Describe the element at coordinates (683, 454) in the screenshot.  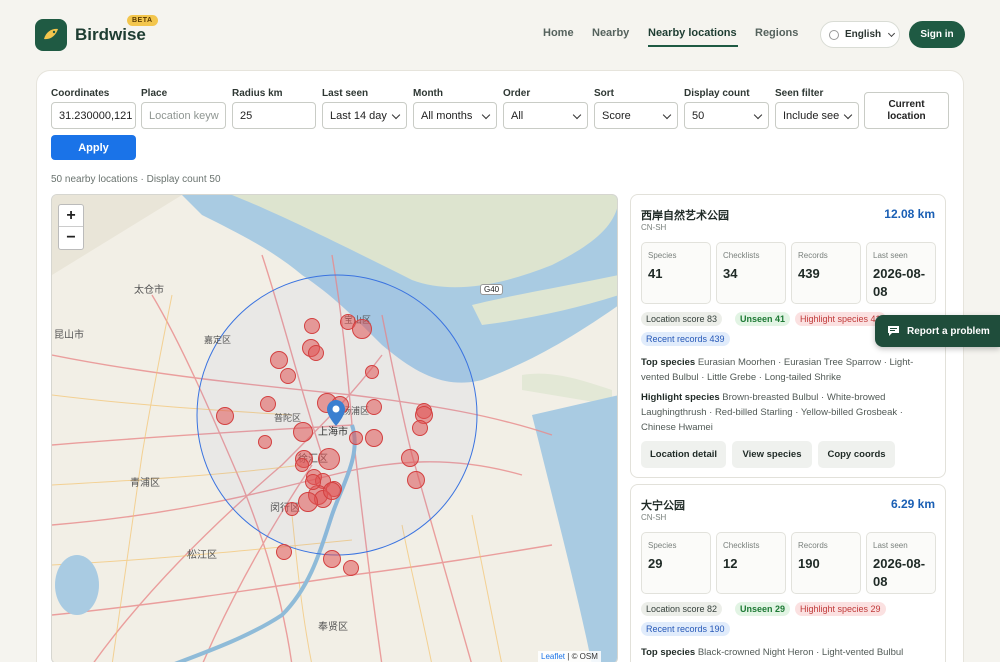
I see `location-detail-button: Location detail` at that location.